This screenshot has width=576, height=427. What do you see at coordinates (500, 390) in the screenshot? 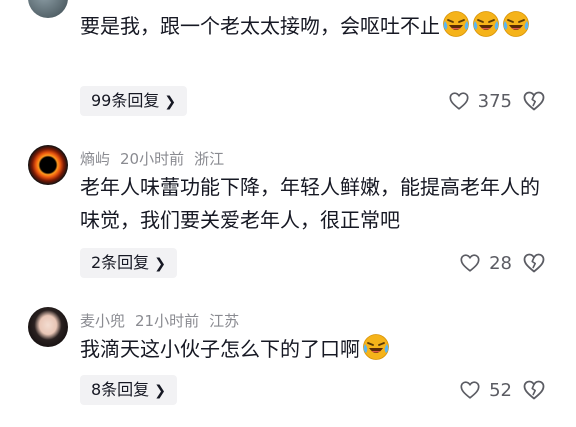
I see `like-count: 52` at bounding box center [500, 390].